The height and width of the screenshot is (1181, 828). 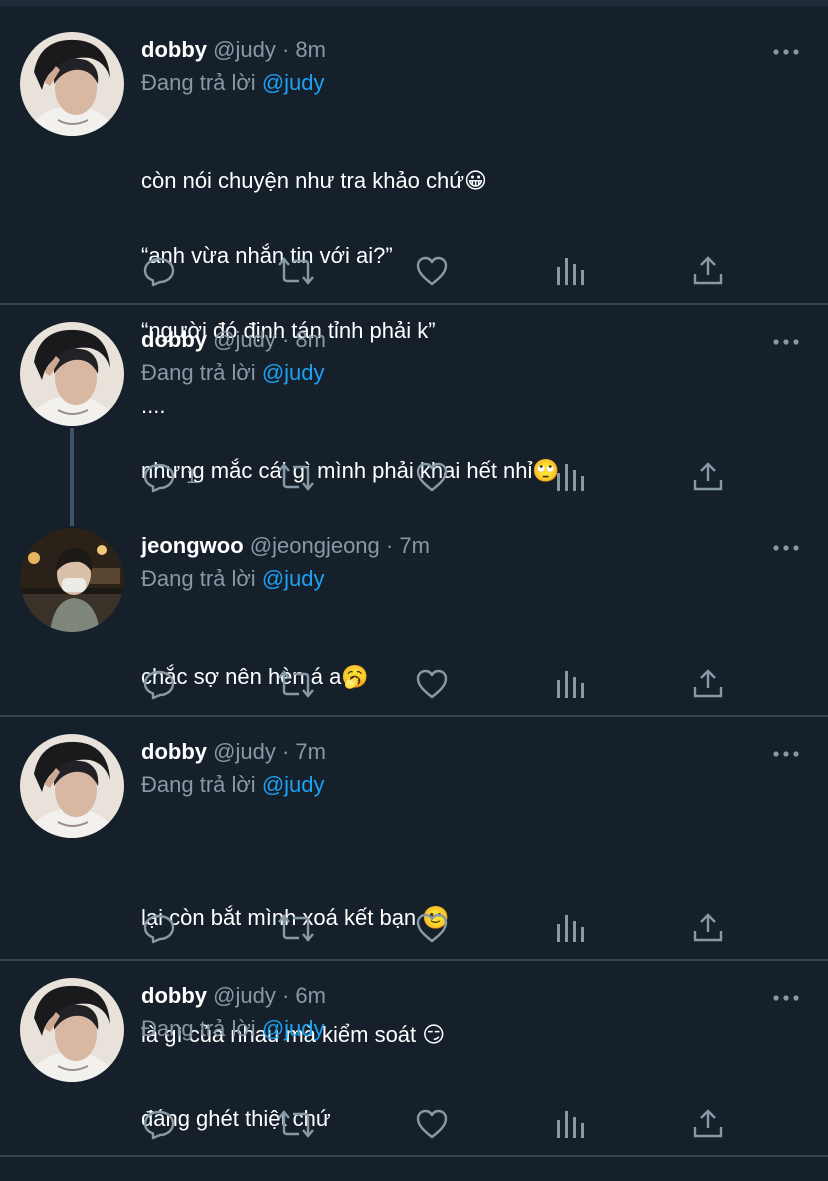 I want to click on tweet-actions: 1, so click(x=435, y=477).